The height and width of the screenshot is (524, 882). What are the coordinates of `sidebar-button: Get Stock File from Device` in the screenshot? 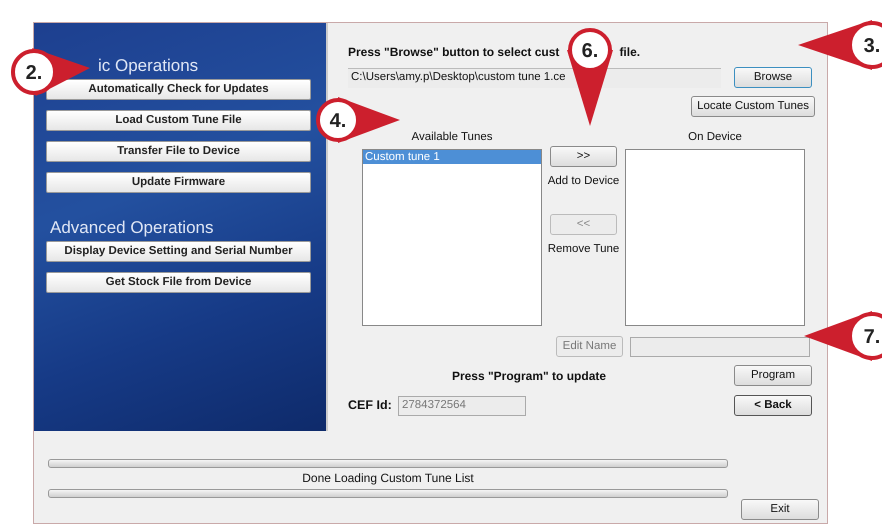 It's located at (178, 282).